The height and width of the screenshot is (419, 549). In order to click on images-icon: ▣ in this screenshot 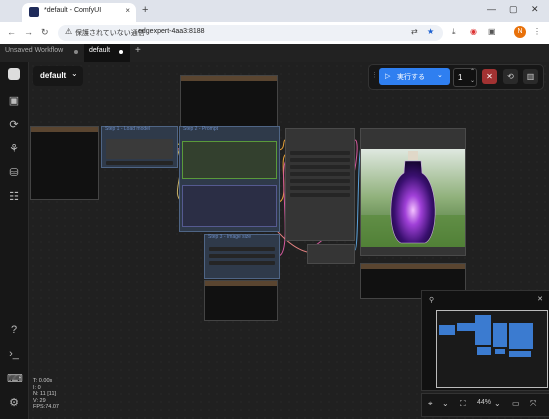, I will do `click(14, 100)`.